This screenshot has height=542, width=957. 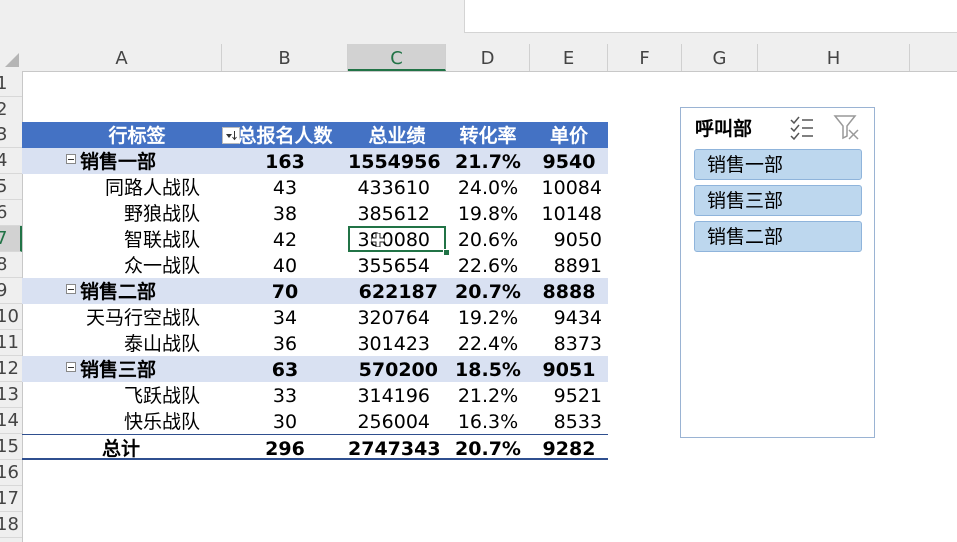 I want to click on sales-value: 1554956, so click(x=394, y=161).